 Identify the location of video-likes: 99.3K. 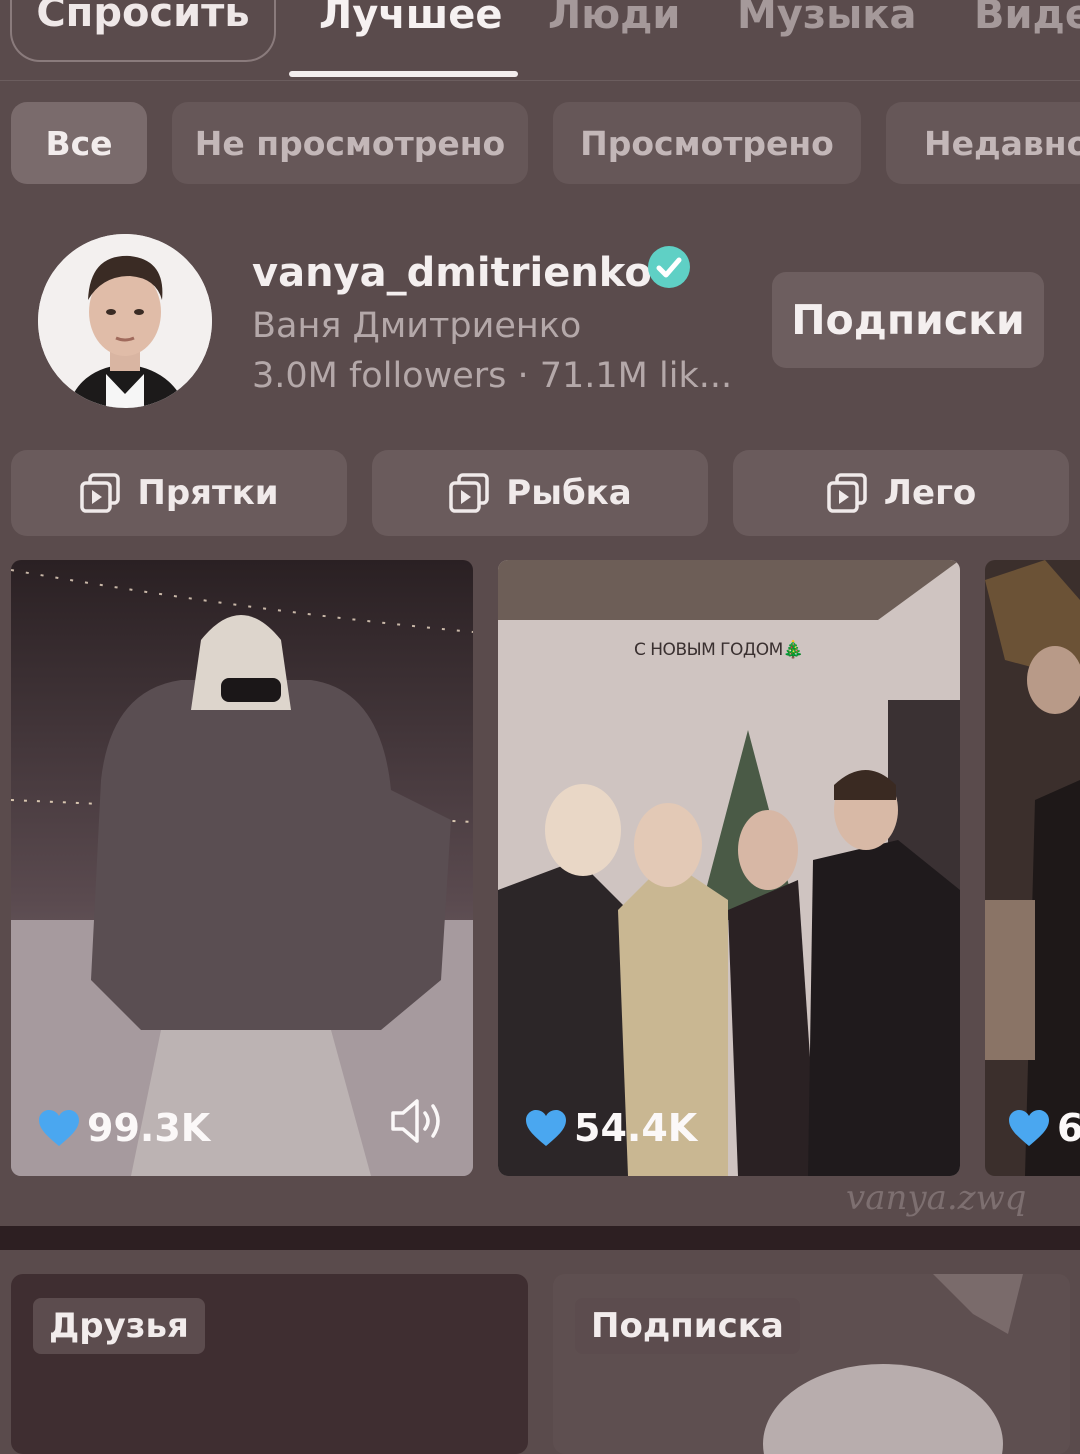
(123, 1128).